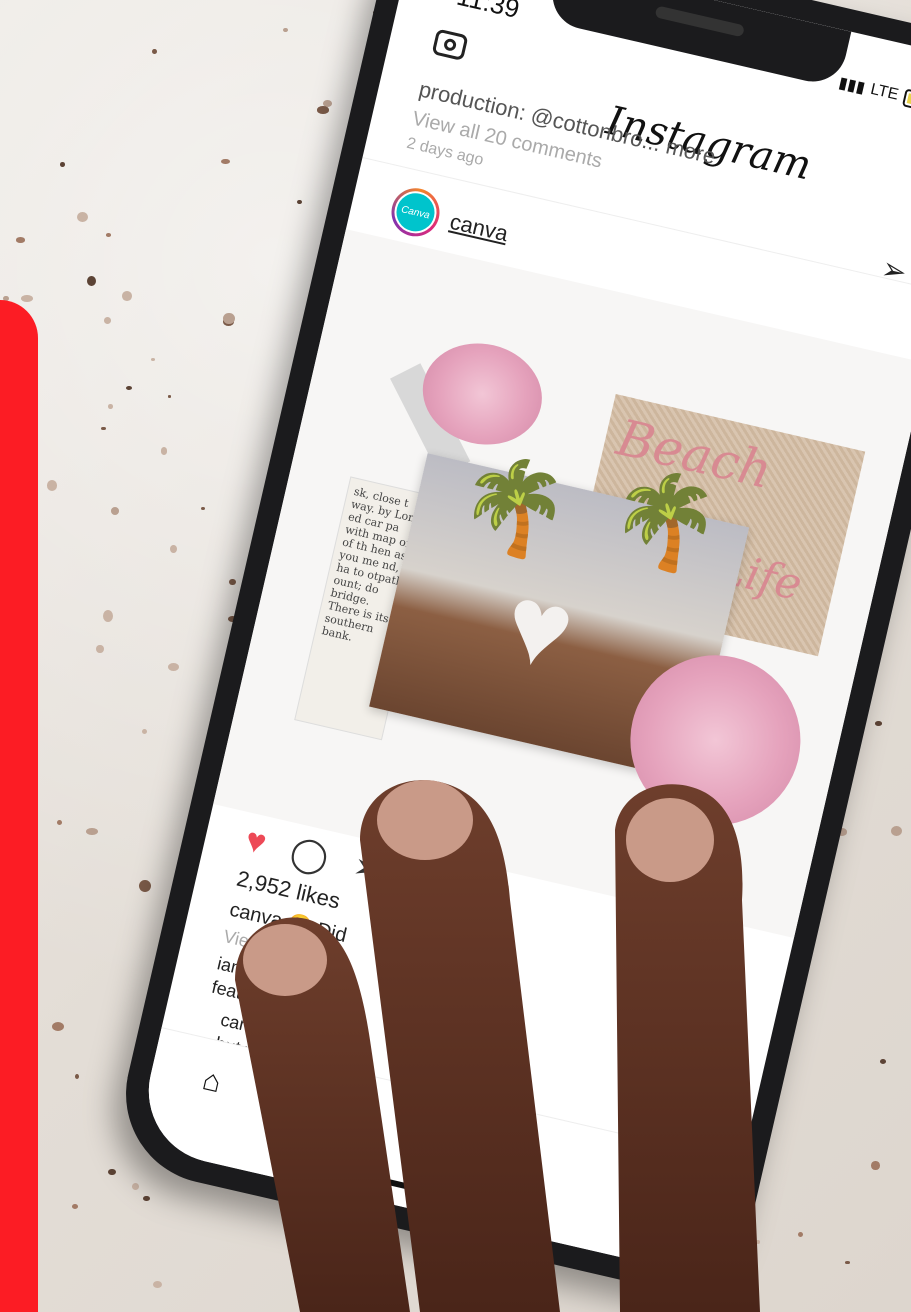 The height and width of the screenshot is (1312, 911). I want to click on camera-icon, so click(450, 45).